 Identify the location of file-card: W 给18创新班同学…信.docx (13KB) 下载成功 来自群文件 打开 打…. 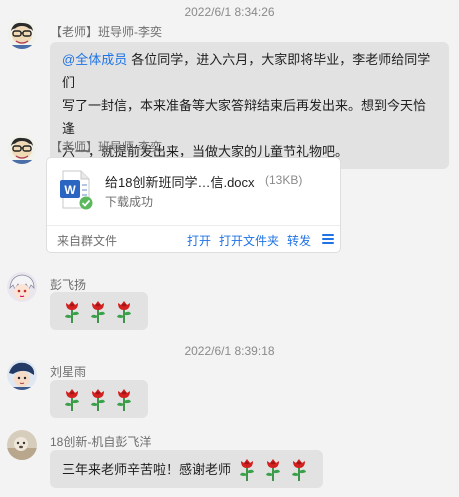
(193, 205).